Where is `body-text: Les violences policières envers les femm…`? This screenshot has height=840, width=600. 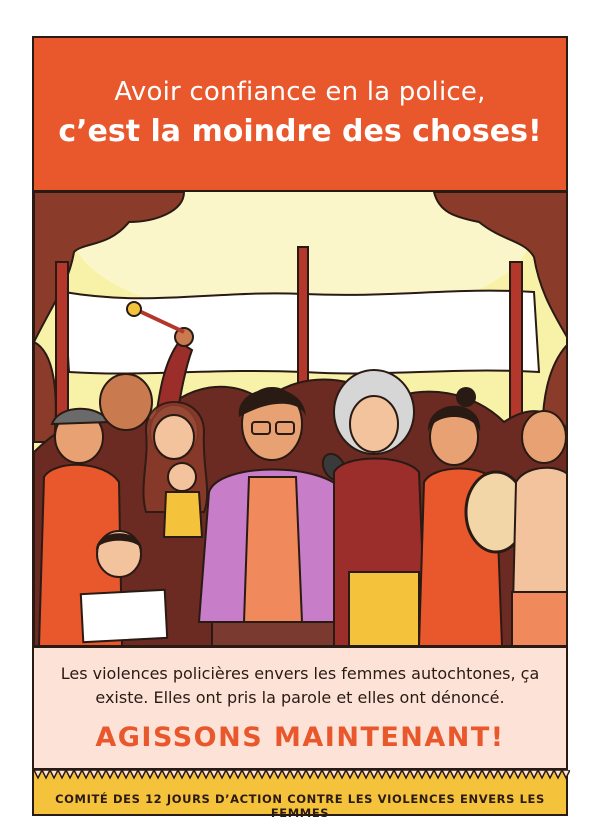
body-text: Les violences policières envers les femm… is located at coordinates (300, 685).